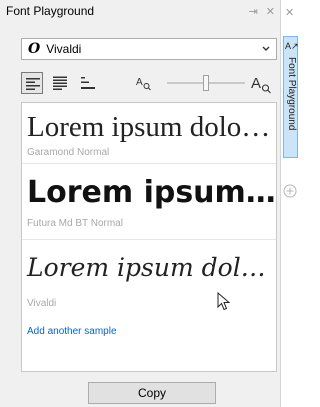 Image resolution: width=320 pixels, height=407 pixels. I want to click on multi-line-view-icon, so click(60, 83).